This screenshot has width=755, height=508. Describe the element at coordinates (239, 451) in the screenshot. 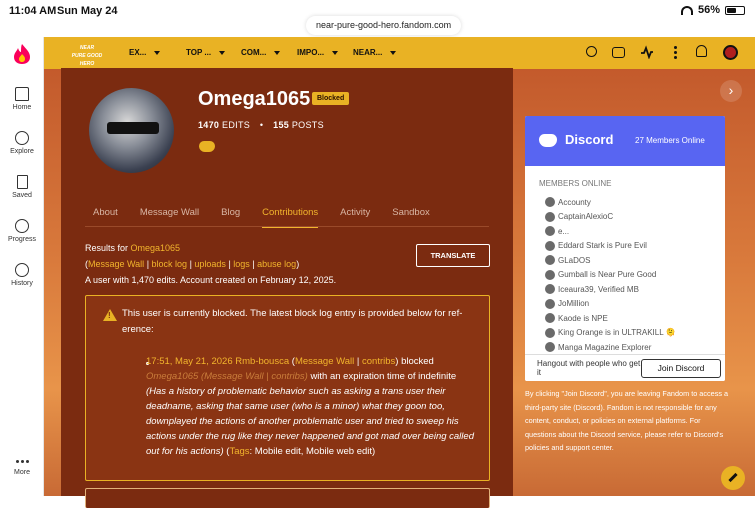

I see `tags-link: Tags` at that location.